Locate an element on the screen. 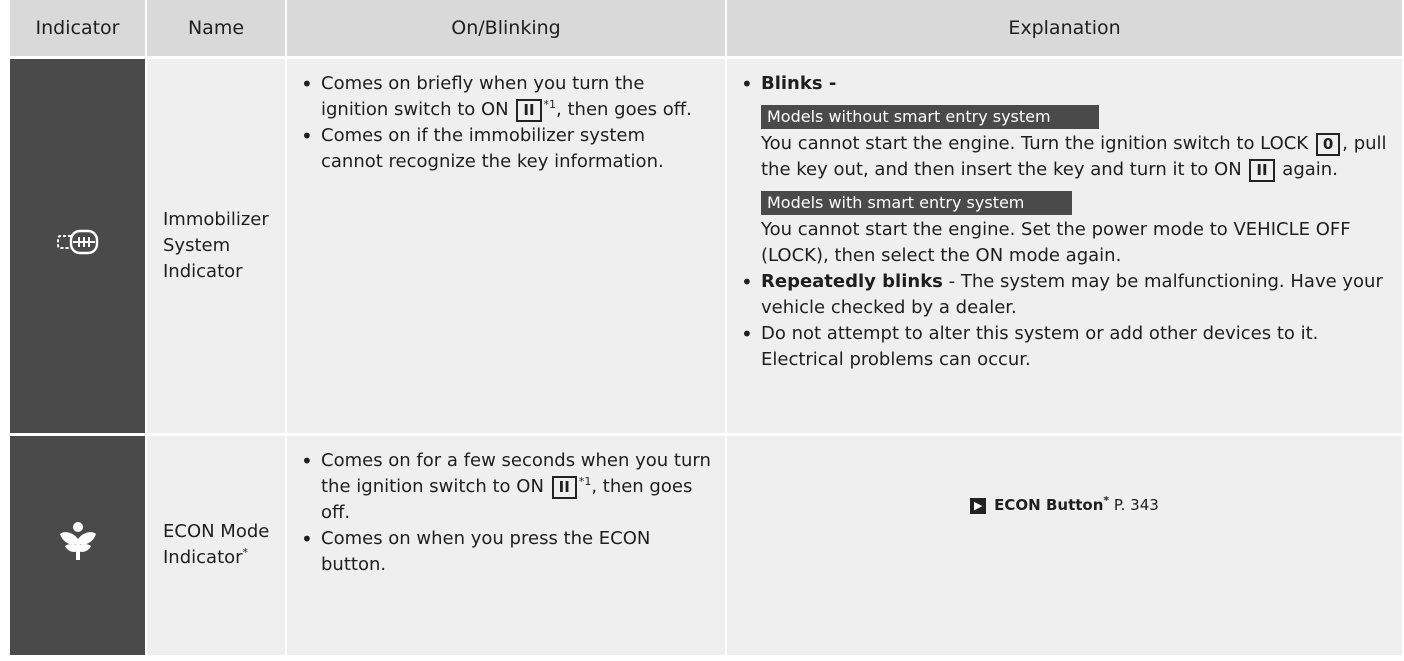 The width and height of the screenshot is (1404, 661). list-item: Comes on when you press the ECON button. is located at coordinates (506, 552).